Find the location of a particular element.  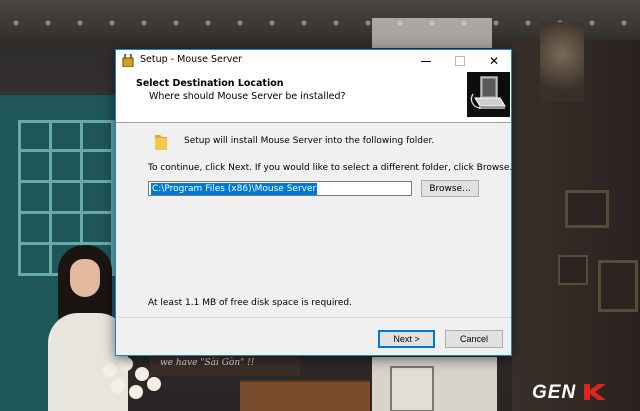

next-button: Next > is located at coordinates (406, 339).